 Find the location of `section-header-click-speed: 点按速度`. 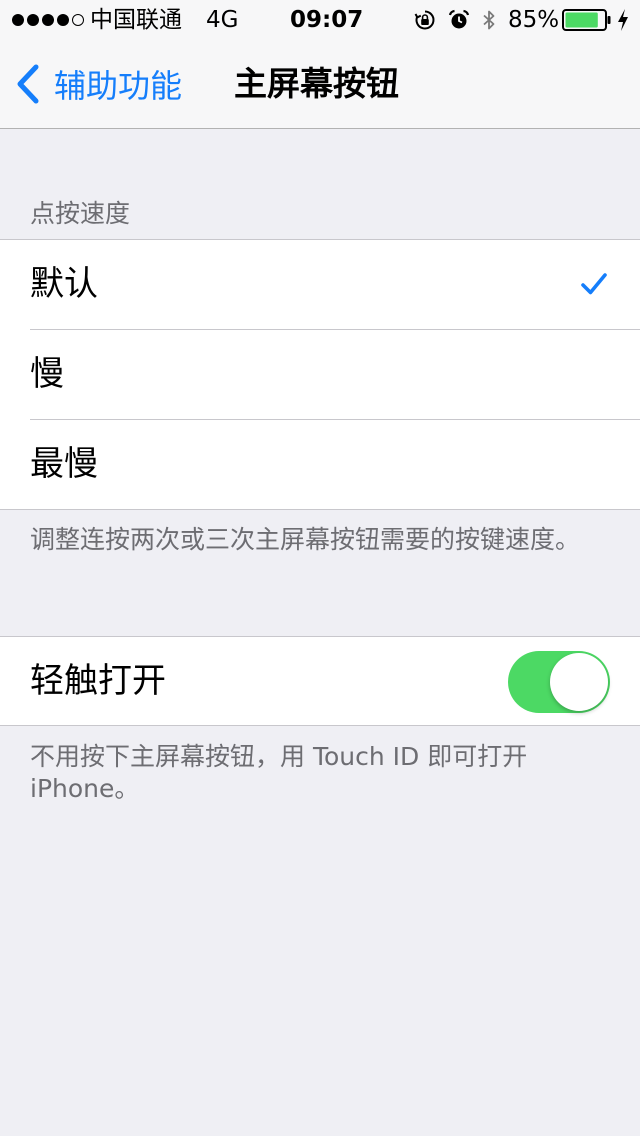

section-header-click-speed: 点按速度 is located at coordinates (80, 213).